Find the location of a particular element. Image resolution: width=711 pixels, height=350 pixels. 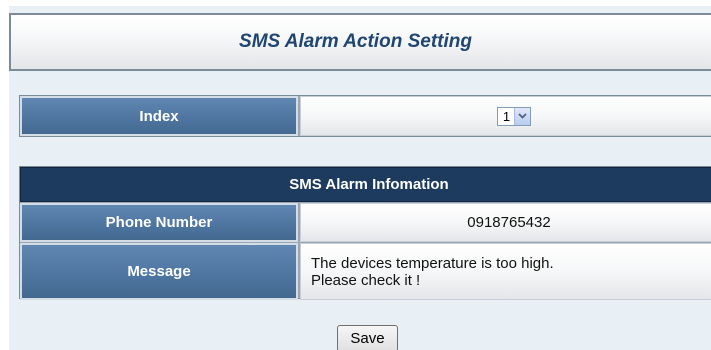

index-row: Index 1 is located at coordinates (365, 116).